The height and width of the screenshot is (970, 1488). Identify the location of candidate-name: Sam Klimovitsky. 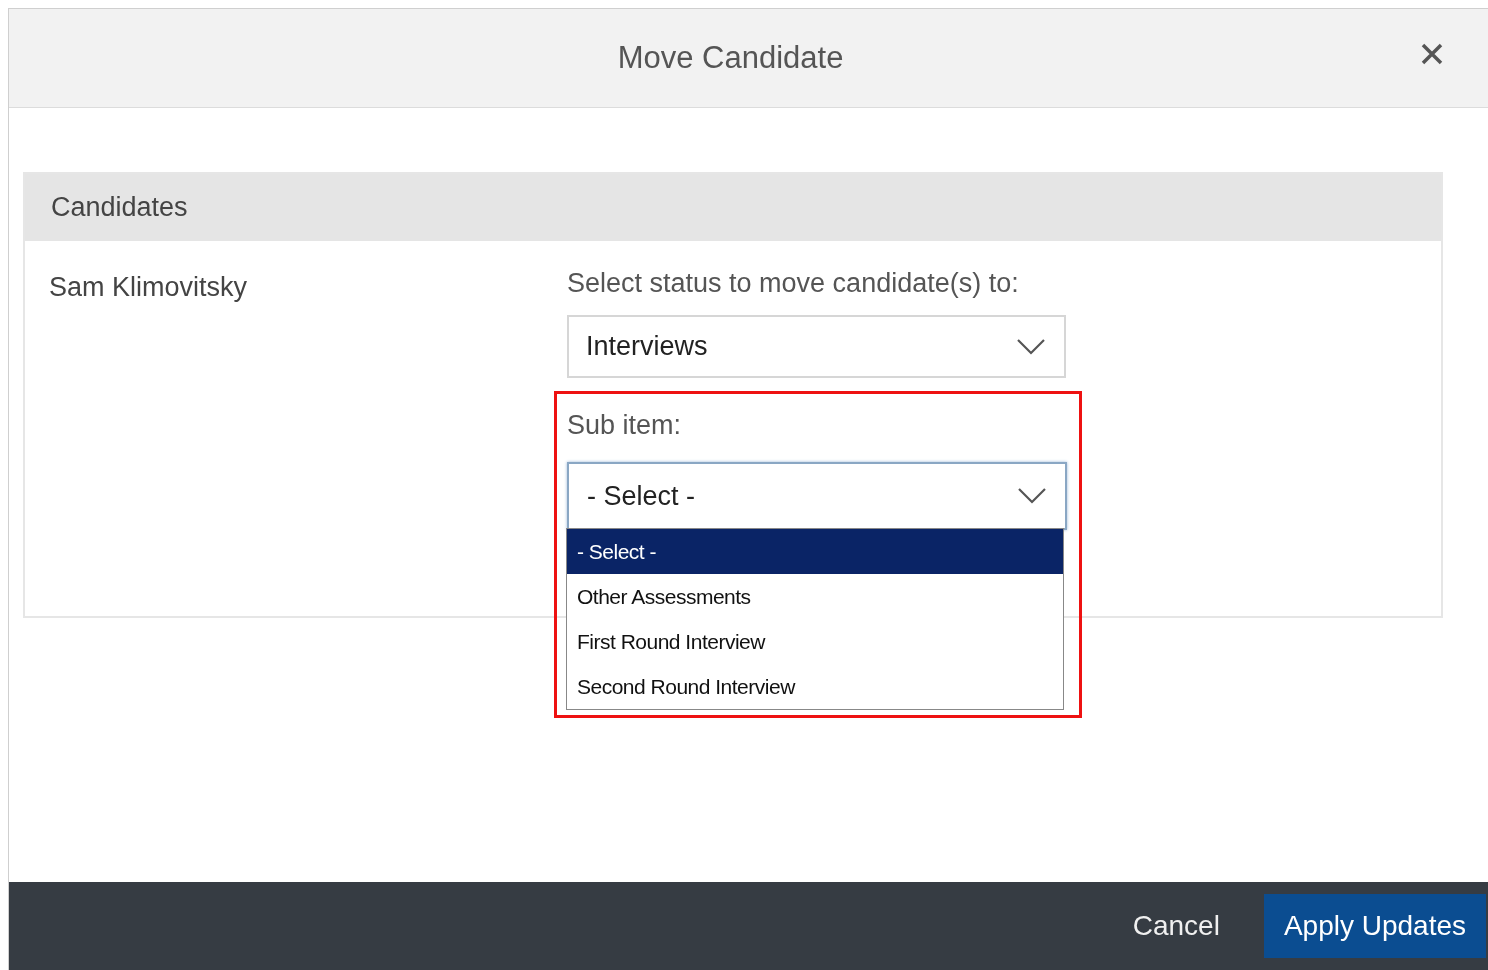
(148, 287).